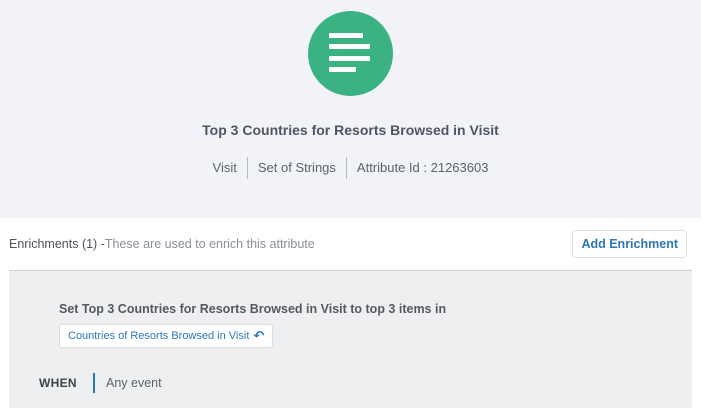 The width and height of the screenshot is (701, 408). Describe the element at coordinates (629, 244) in the screenshot. I see `add-enrichment-button: Add Enrichment` at that location.